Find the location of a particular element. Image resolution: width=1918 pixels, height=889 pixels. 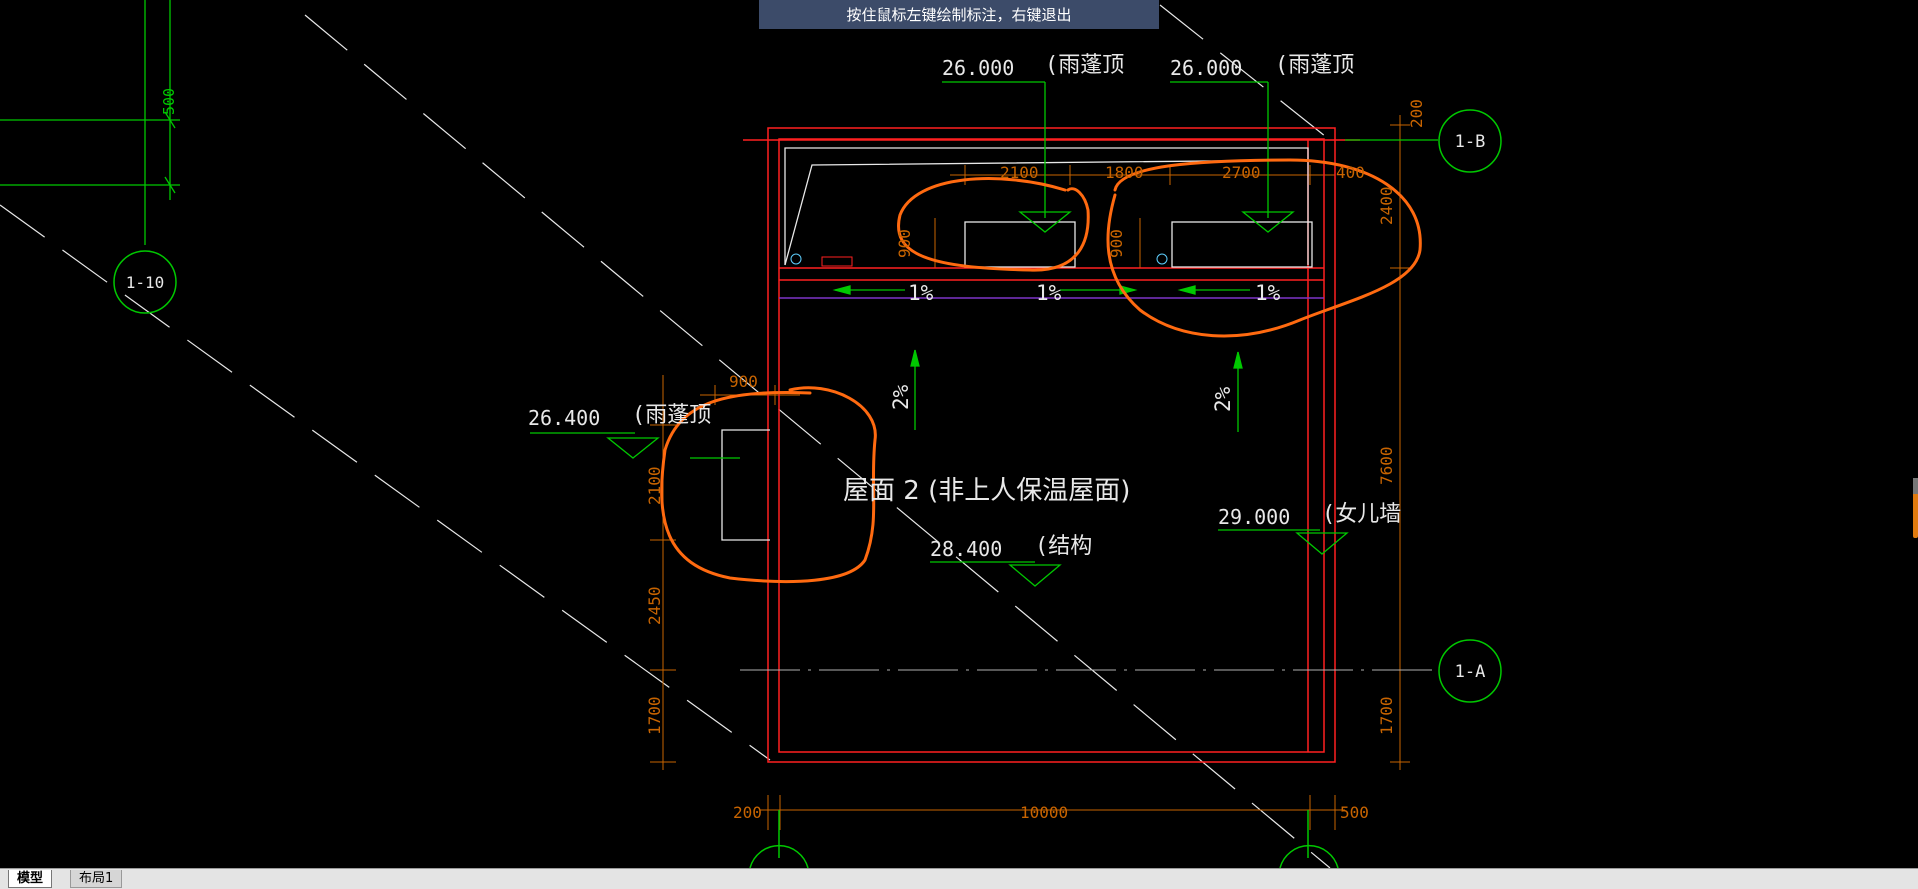

dim-2450: 2450 is located at coordinates (654, 605).